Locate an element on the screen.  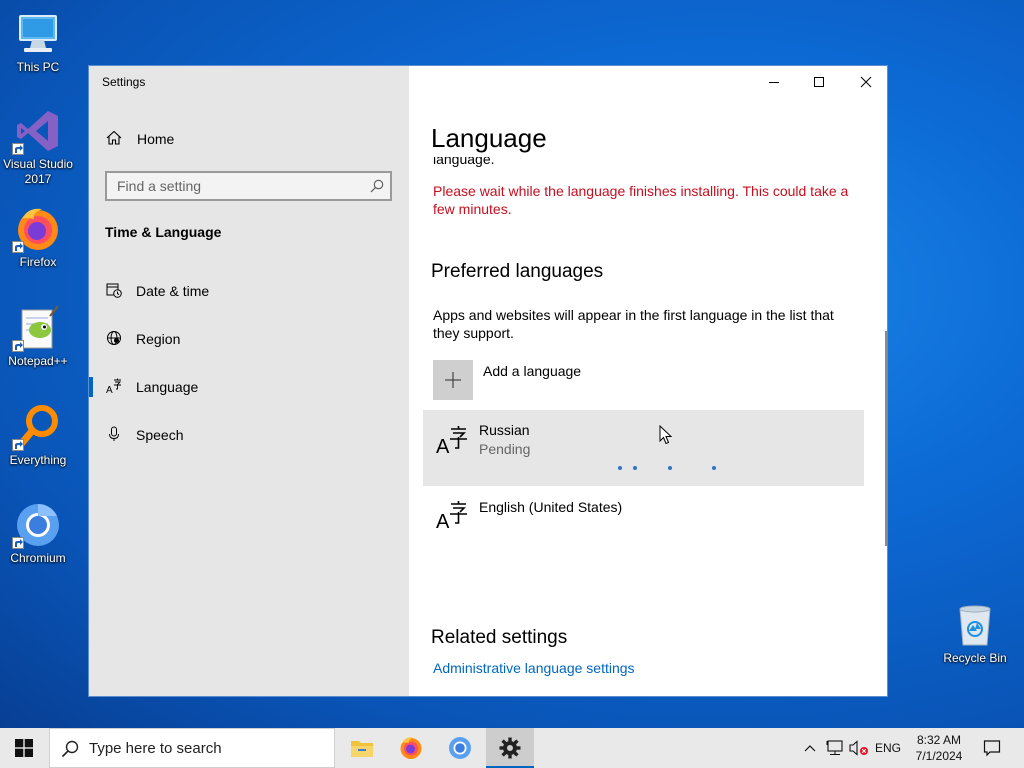
desktop-icon-label: This PC is located at coordinates (38, 67).